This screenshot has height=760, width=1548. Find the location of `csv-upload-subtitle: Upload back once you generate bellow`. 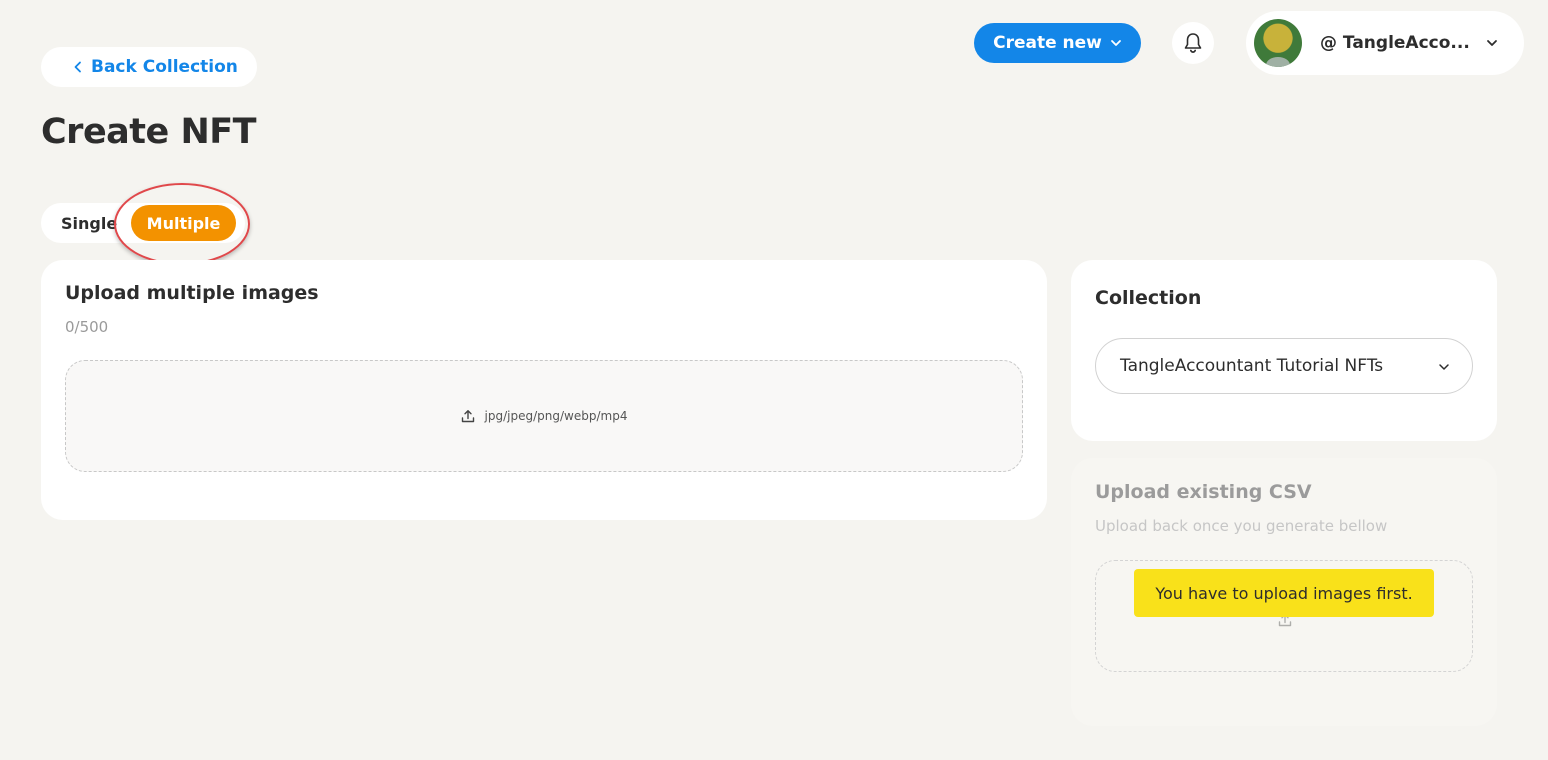

csv-upload-subtitle: Upload back once you generate bellow is located at coordinates (1241, 526).